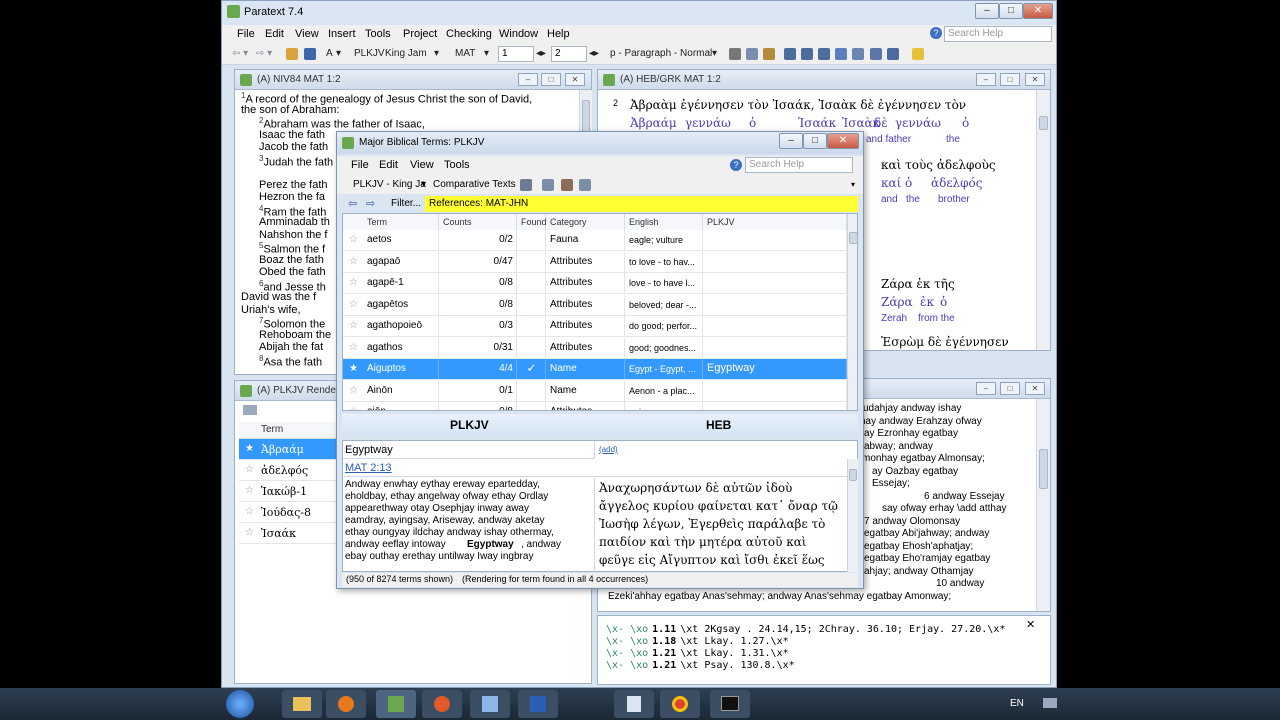 Image resolution: width=1280 pixels, height=720 pixels. I want to click on menu-window: Window, so click(518, 34).